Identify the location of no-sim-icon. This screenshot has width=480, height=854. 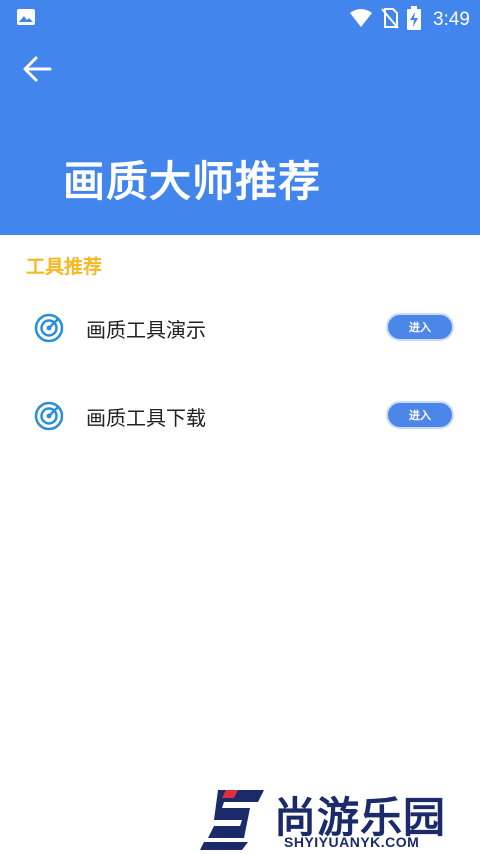
(390, 20).